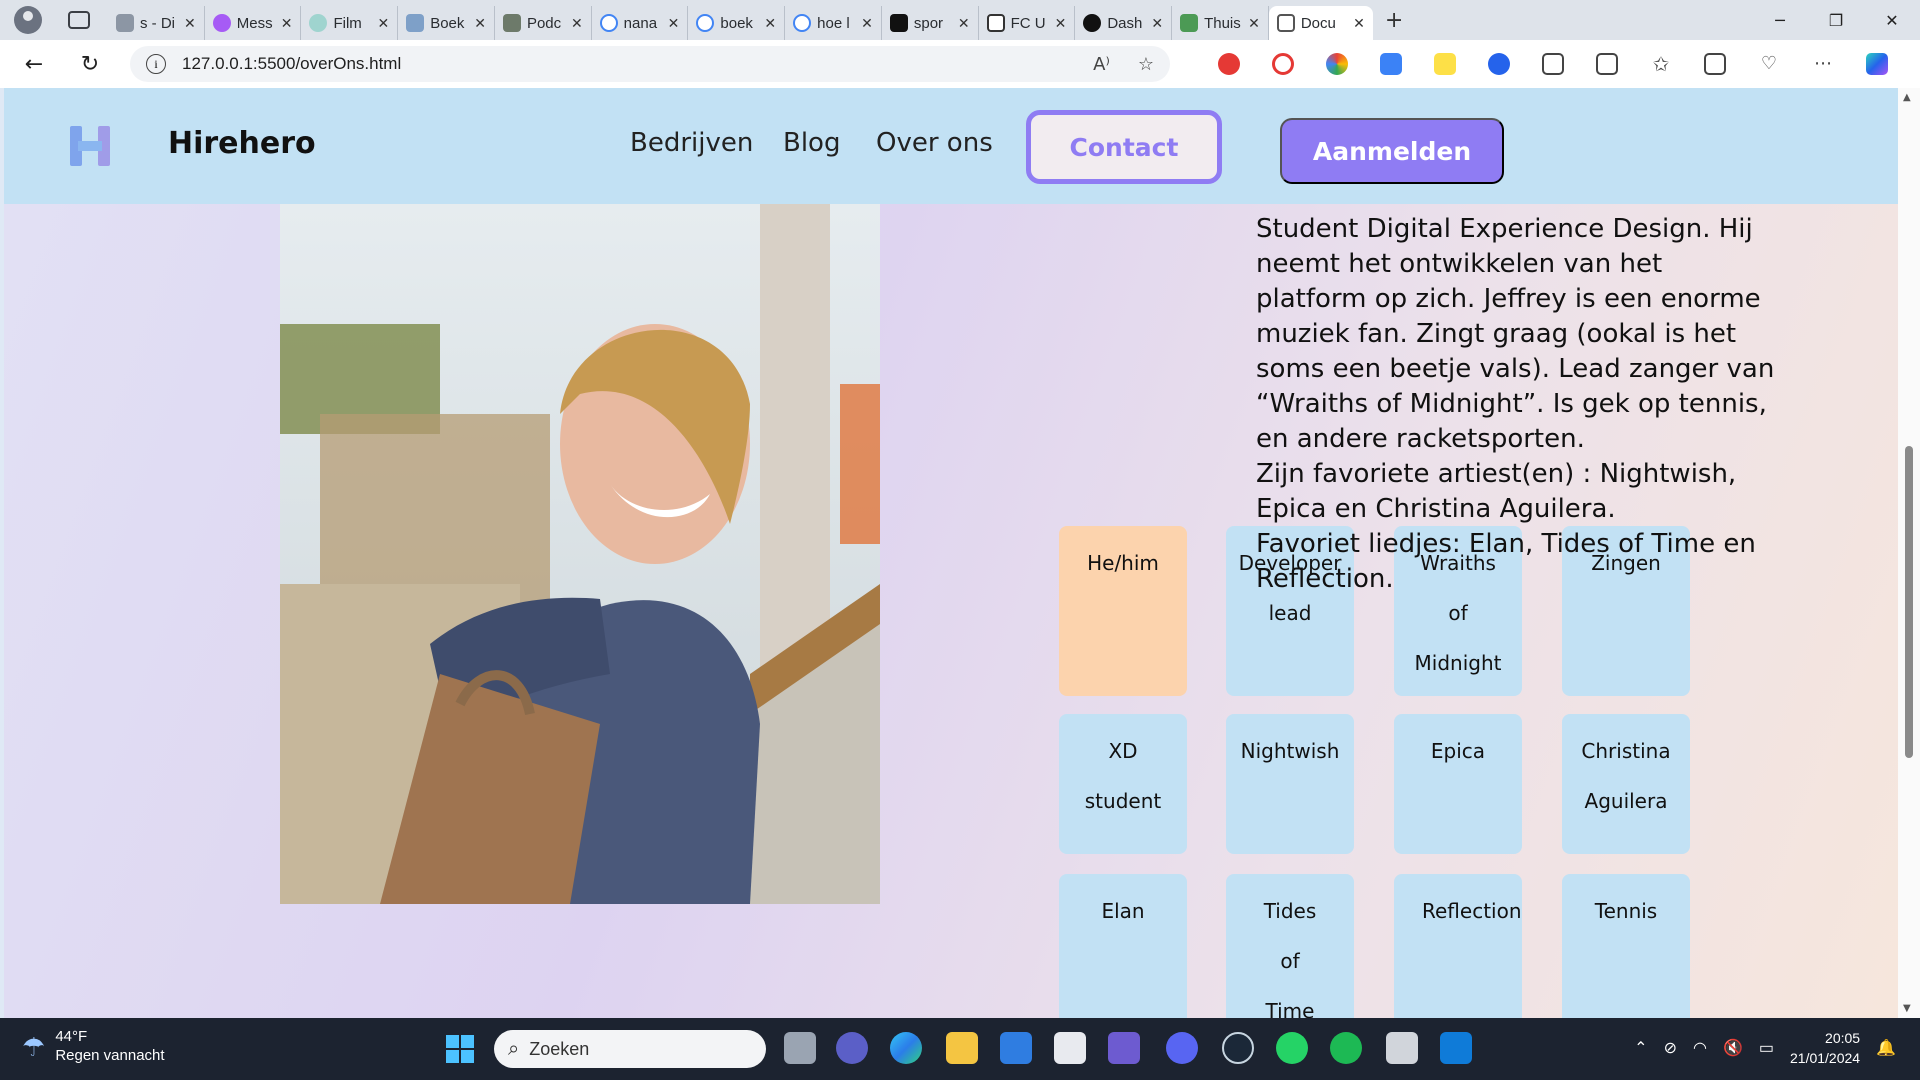 The height and width of the screenshot is (1080, 1920). Describe the element at coordinates (1016, 1048) in the screenshot. I see `mail-icon` at that location.